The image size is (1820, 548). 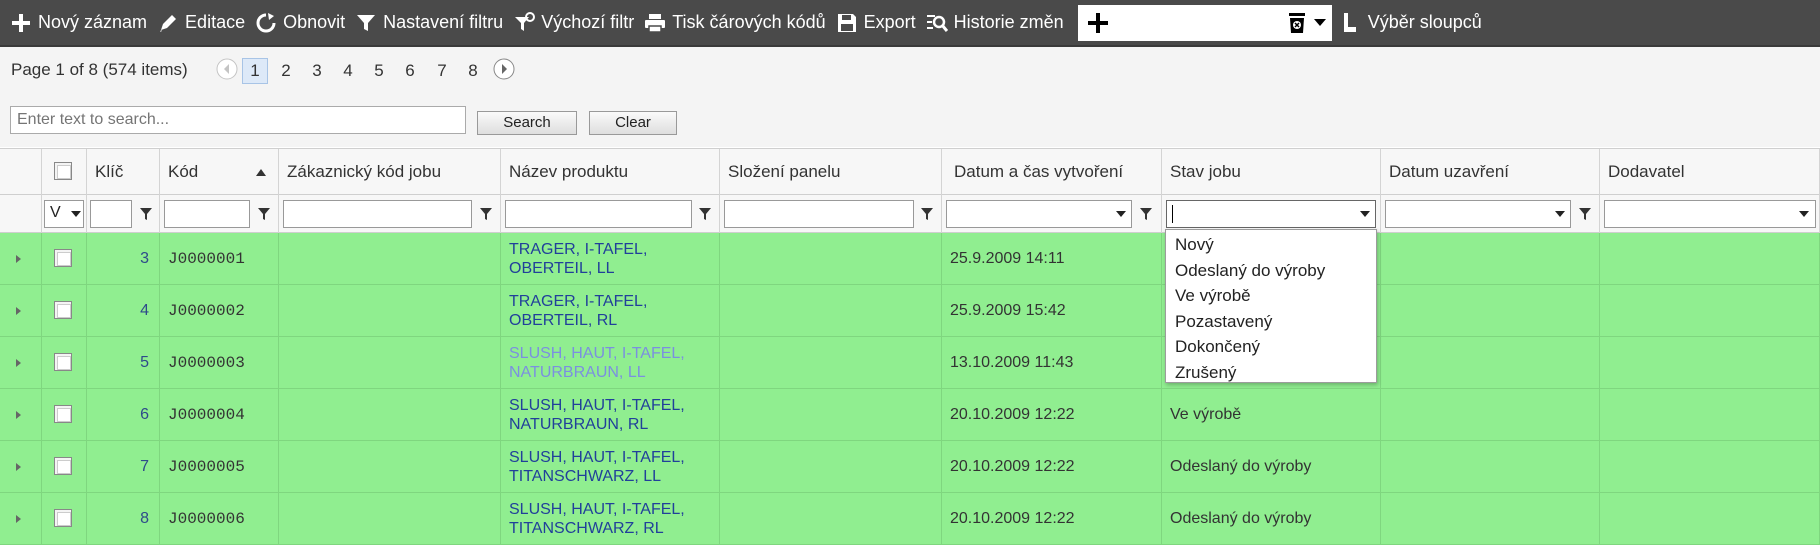 I want to click on product-link: TRAGER, I-TAFEL, OBERTEIL, LL, so click(x=609, y=259).